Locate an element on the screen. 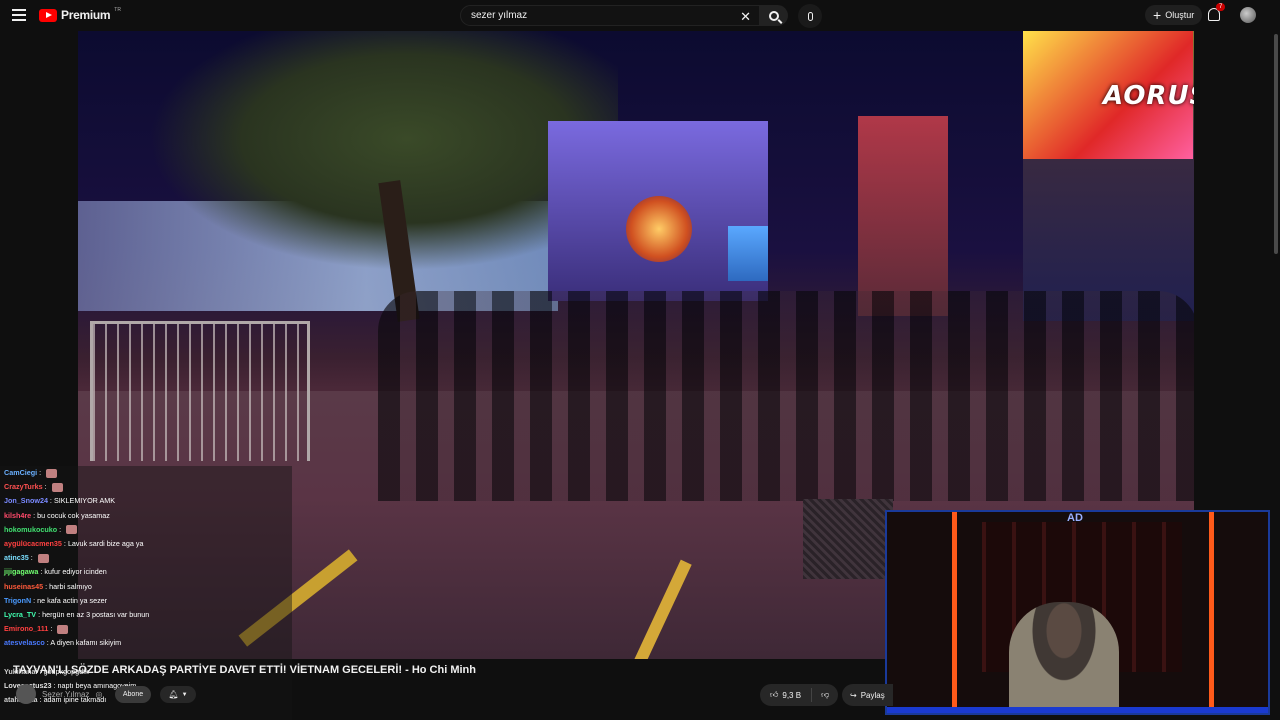 This screenshot has height=720, width=1280. share-label: Paylaş is located at coordinates (872, 695).